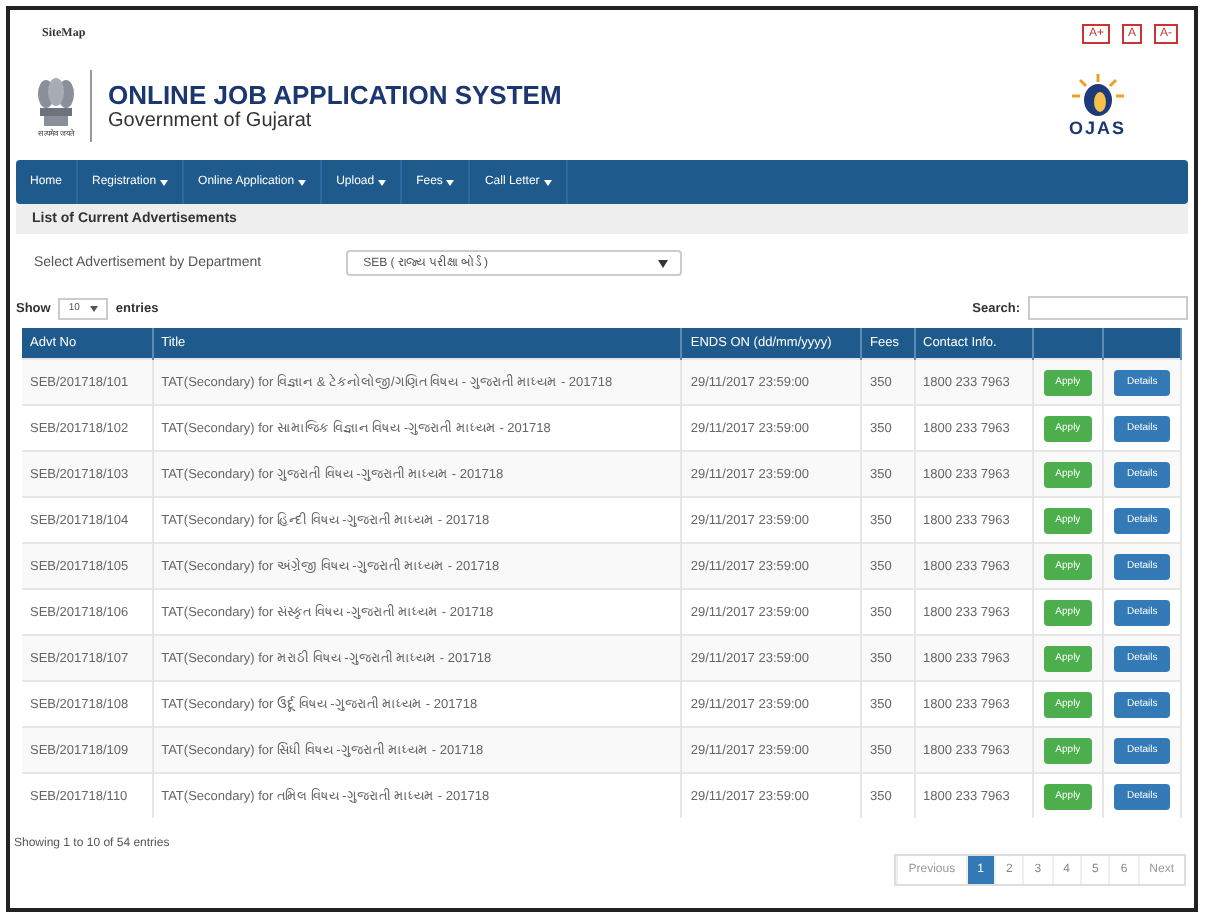  Describe the element at coordinates (1097, 96) in the screenshot. I see `sun-logo-icon` at that location.